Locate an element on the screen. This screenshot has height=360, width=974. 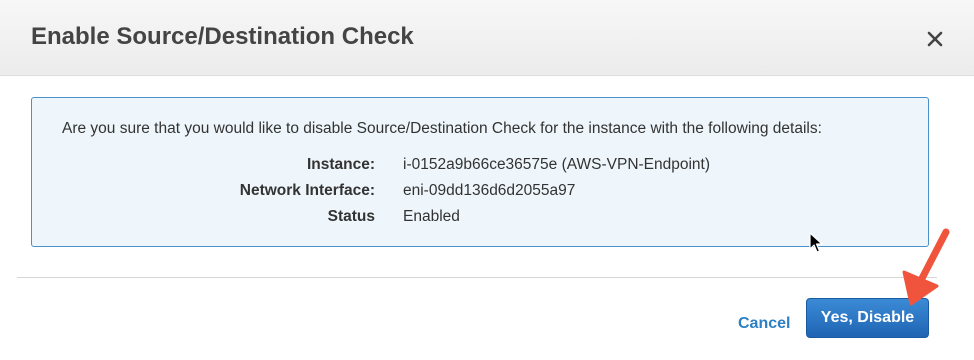
footer-separator is located at coordinates (477, 277).